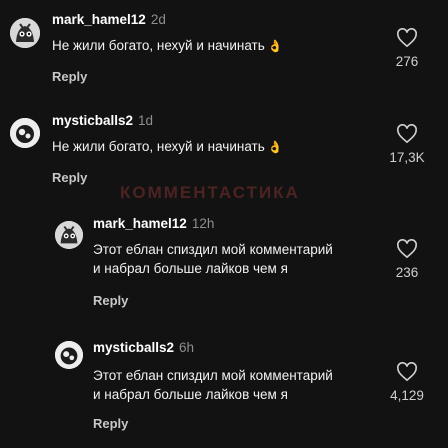 The width and height of the screenshot is (448, 448). I want to click on like-count: 236, so click(407, 272).